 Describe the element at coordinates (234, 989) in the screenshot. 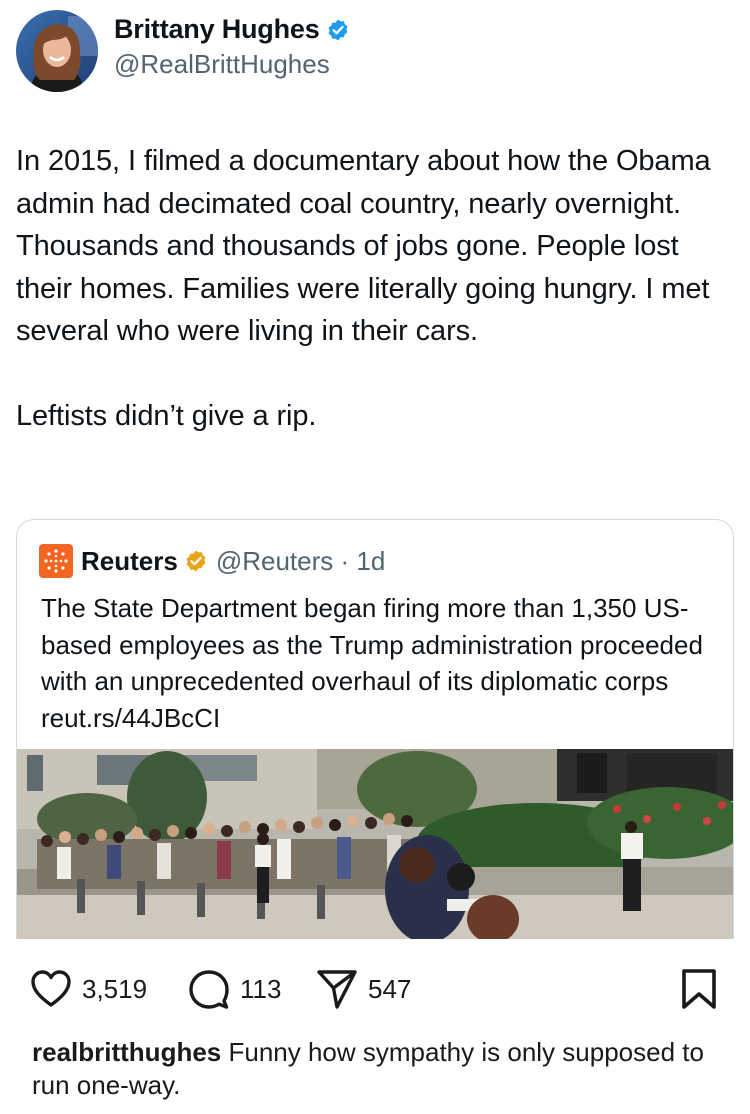

I see `comment-button: 113` at that location.